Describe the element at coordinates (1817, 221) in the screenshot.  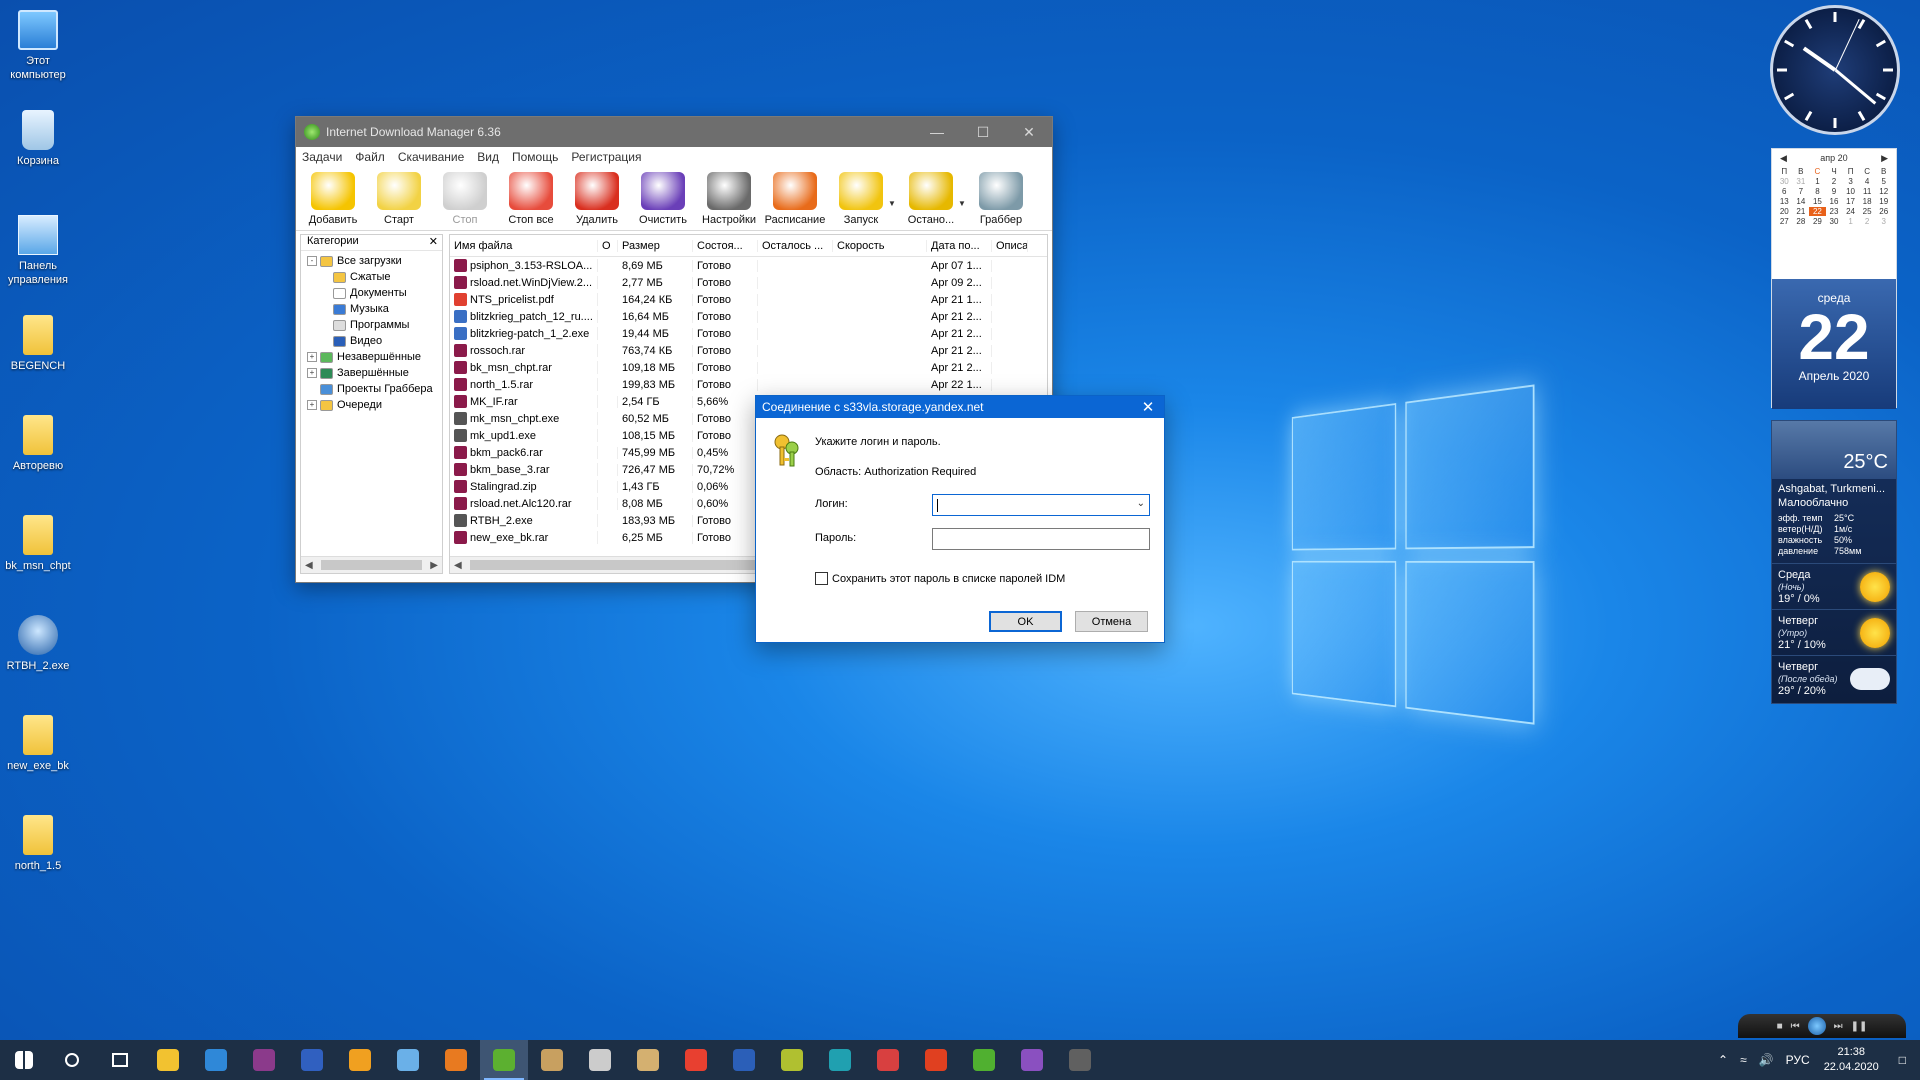
I see `calendar-day: 29` at that location.